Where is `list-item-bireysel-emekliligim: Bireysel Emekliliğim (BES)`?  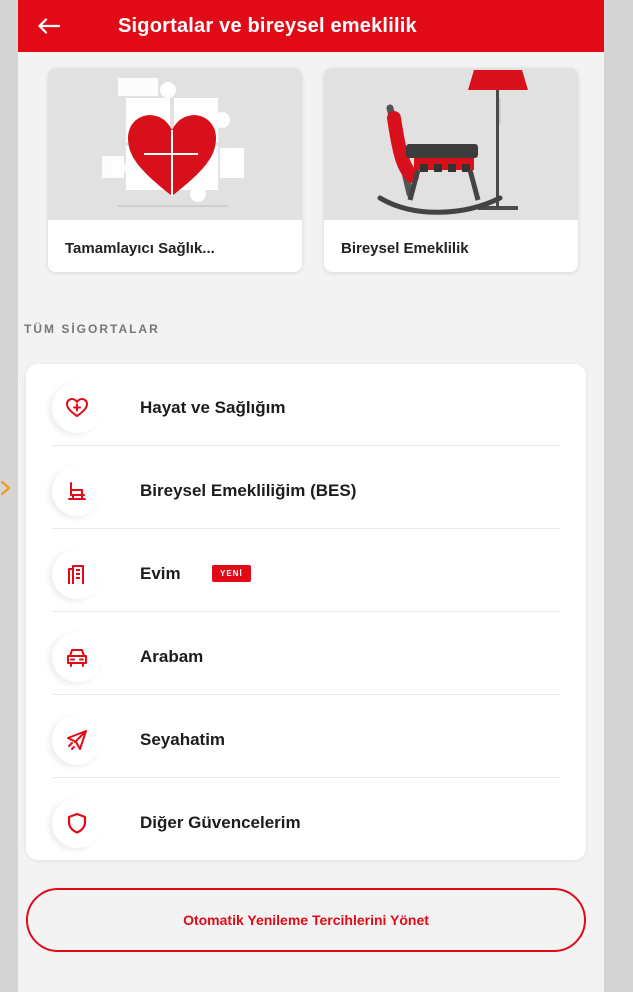 list-item-bireysel-emekliligim: Bireysel Emekliliğim (BES) is located at coordinates (306, 490).